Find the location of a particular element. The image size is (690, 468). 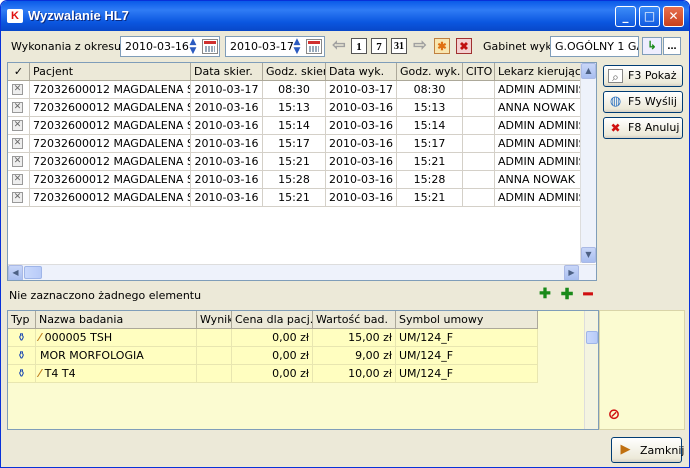

show-button: ⌕ F3 Pokaż is located at coordinates (643, 76).